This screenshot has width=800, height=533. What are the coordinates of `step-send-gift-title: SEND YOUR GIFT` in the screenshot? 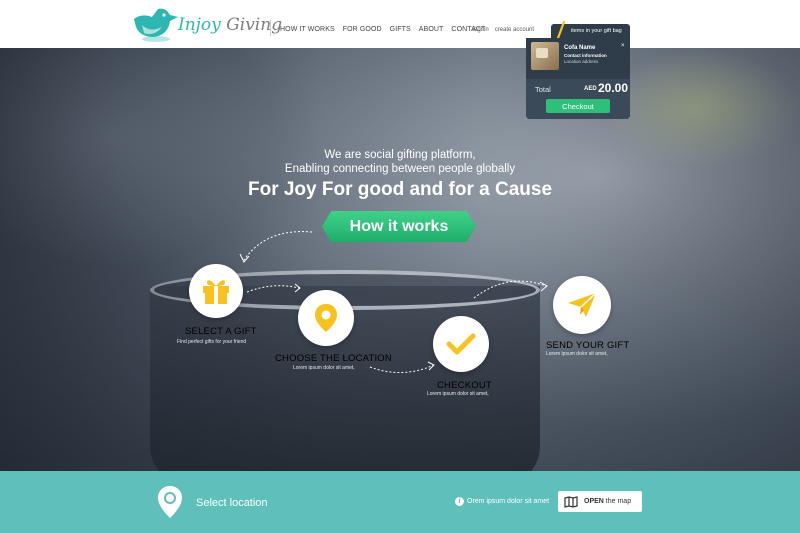 It's located at (588, 345).